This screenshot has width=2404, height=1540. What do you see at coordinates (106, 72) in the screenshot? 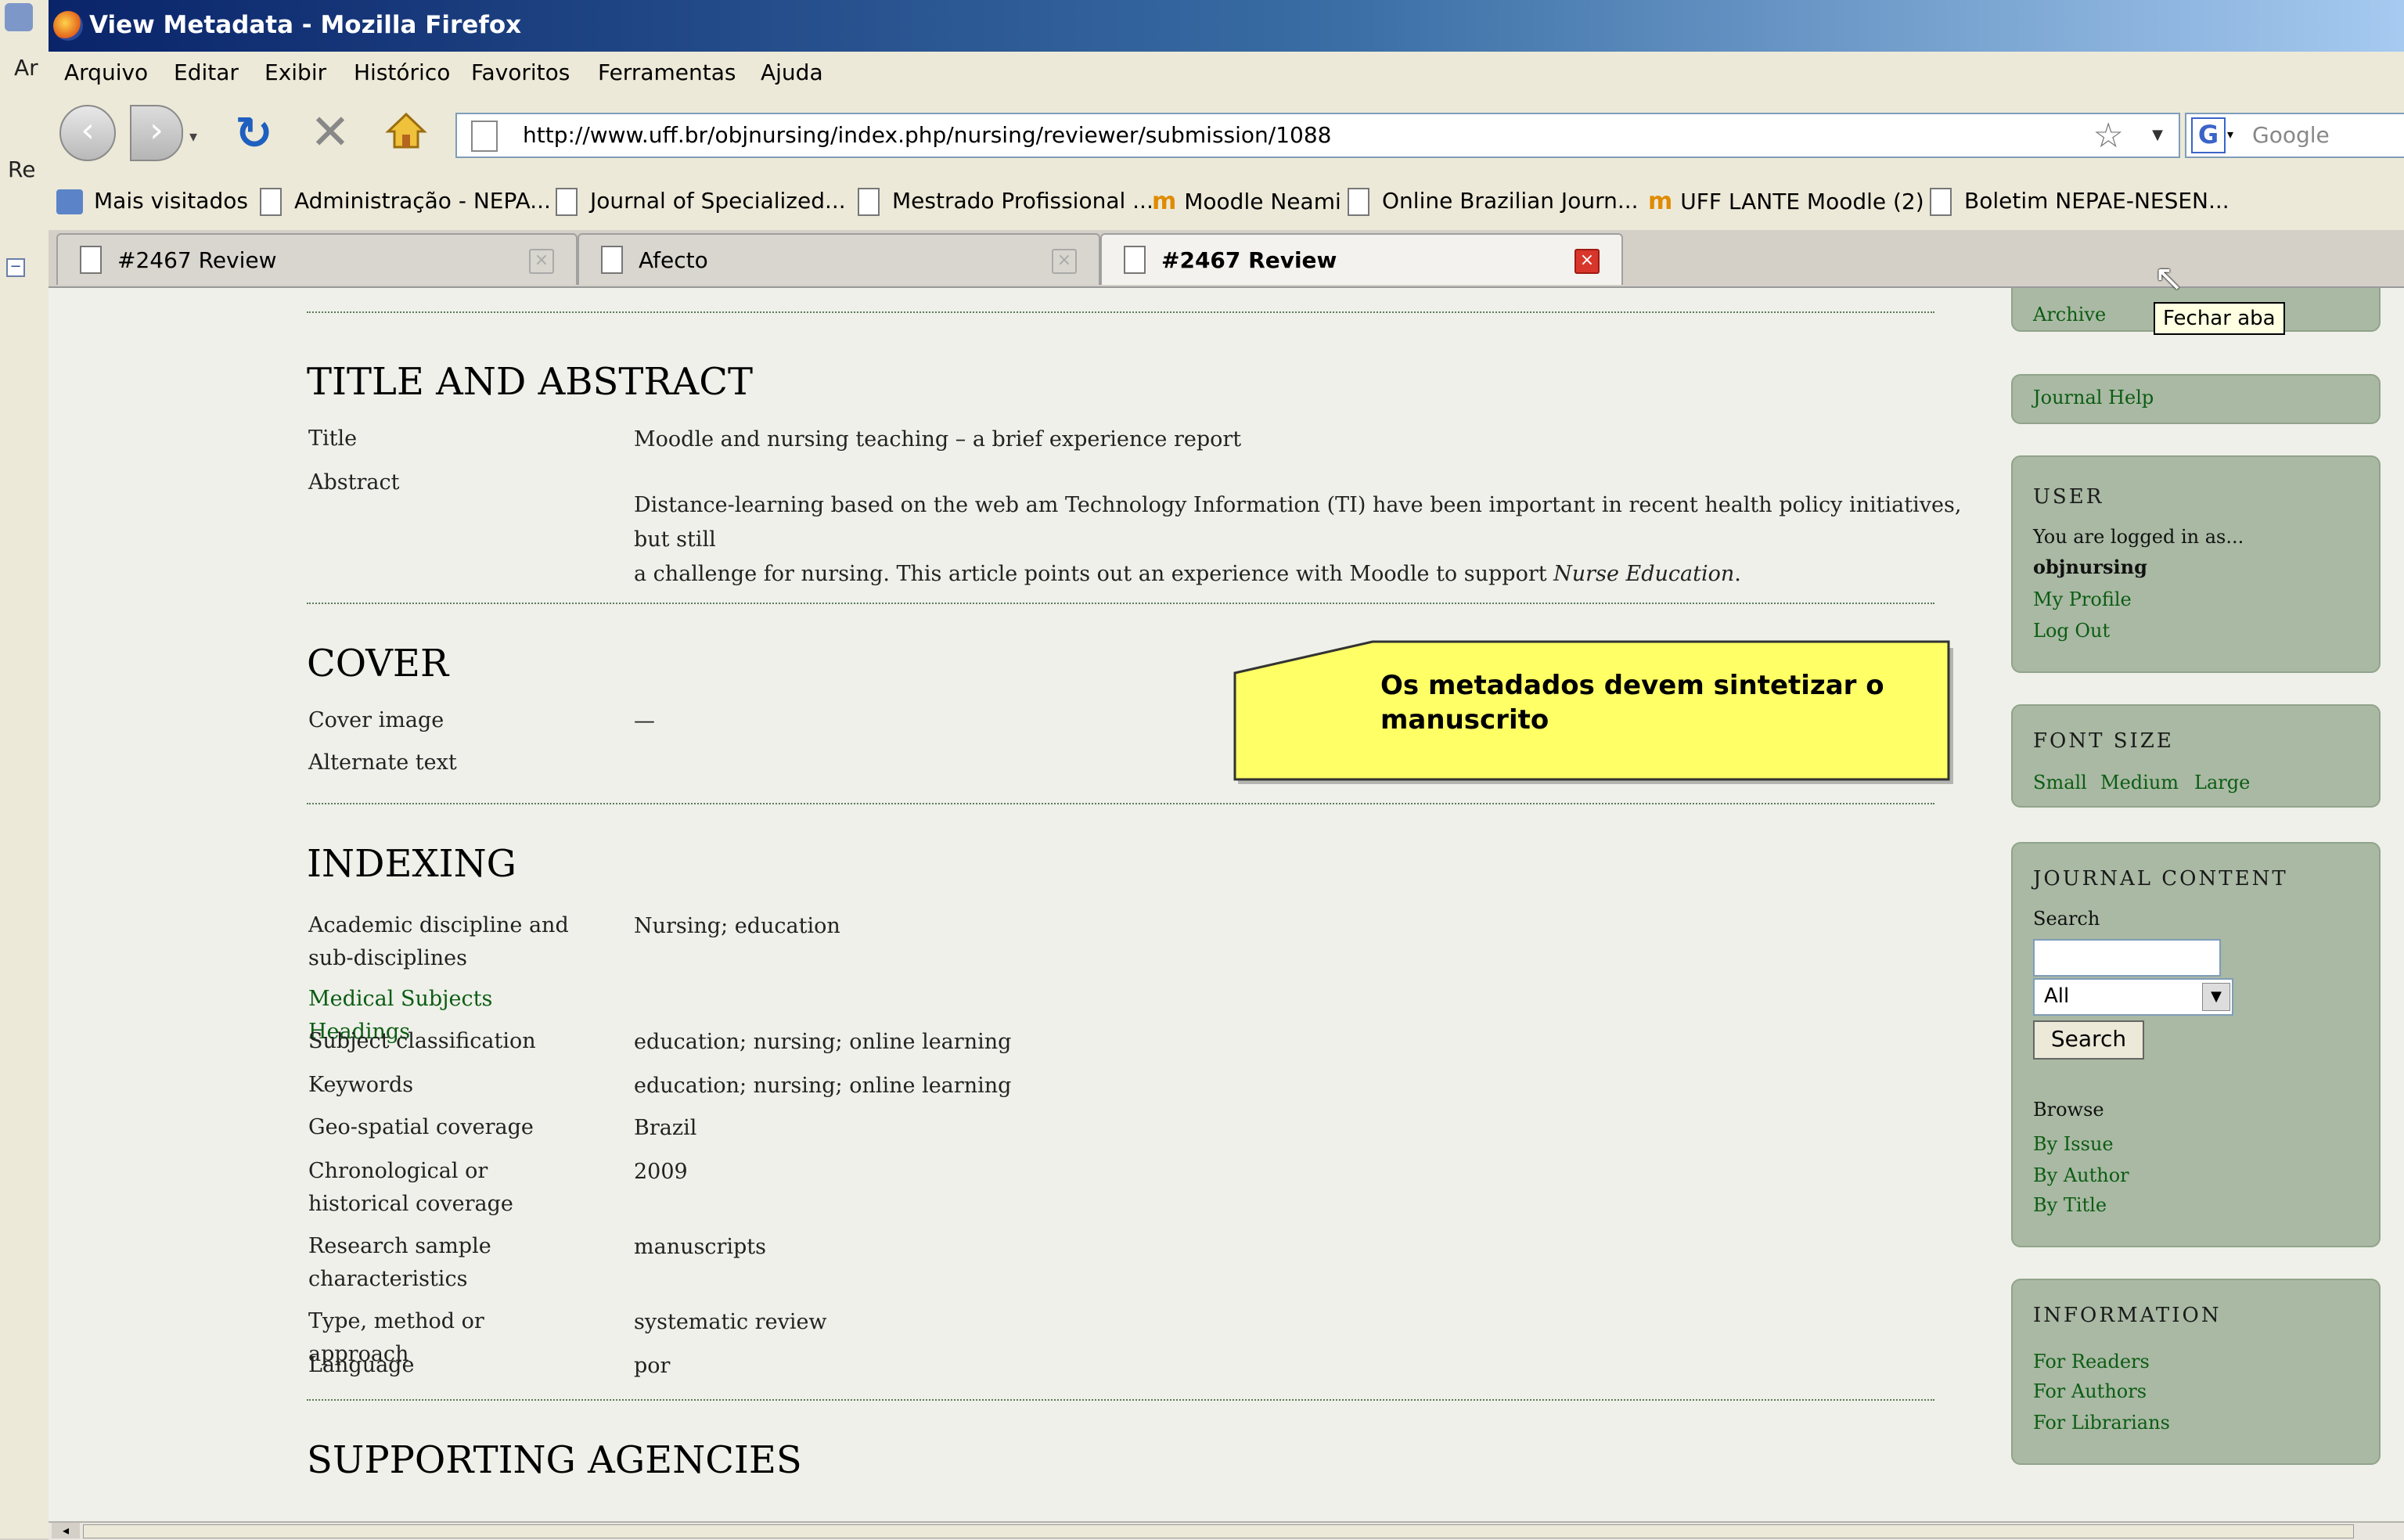
I see `menu-arquivo: Arquivo` at bounding box center [106, 72].